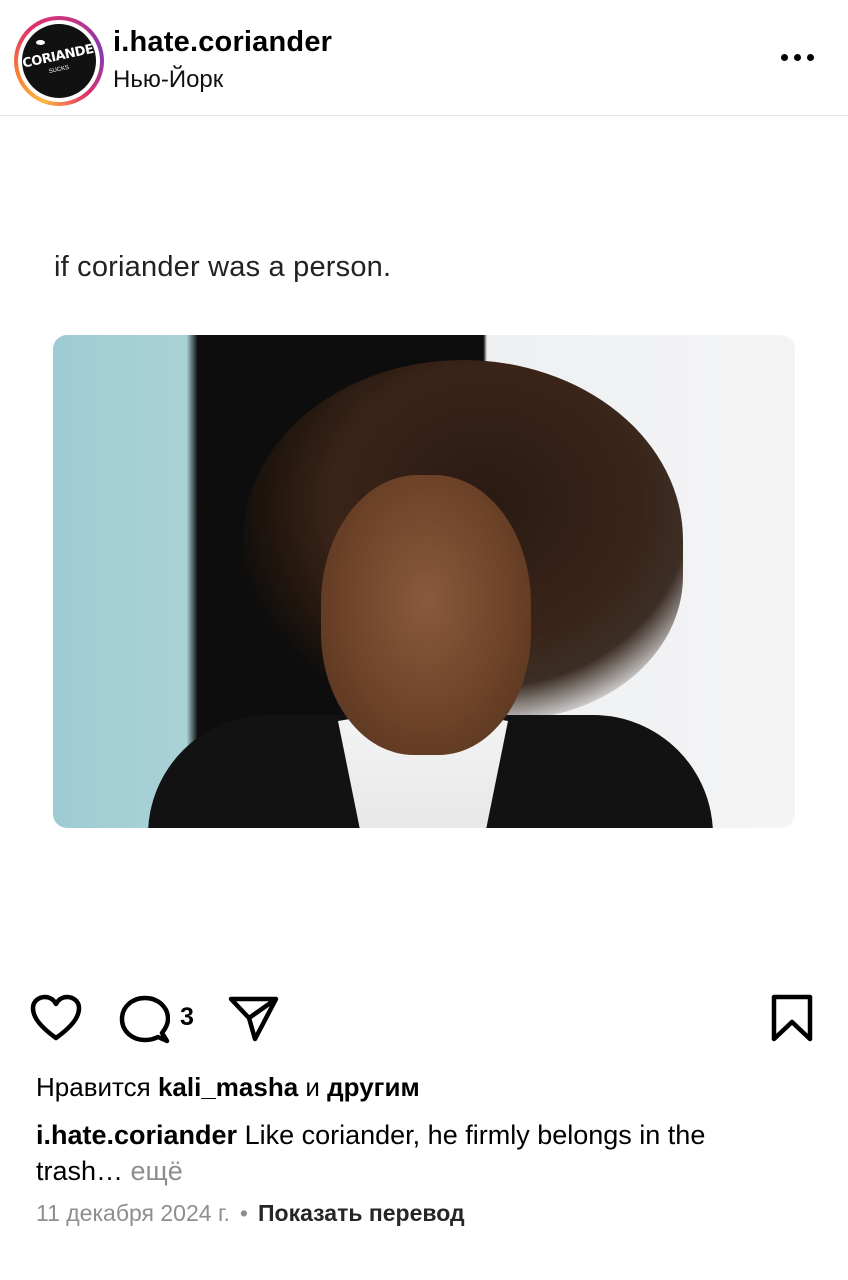 The image size is (848, 1280). I want to click on story-ring: CORIANDER SUCKS, so click(59, 61).